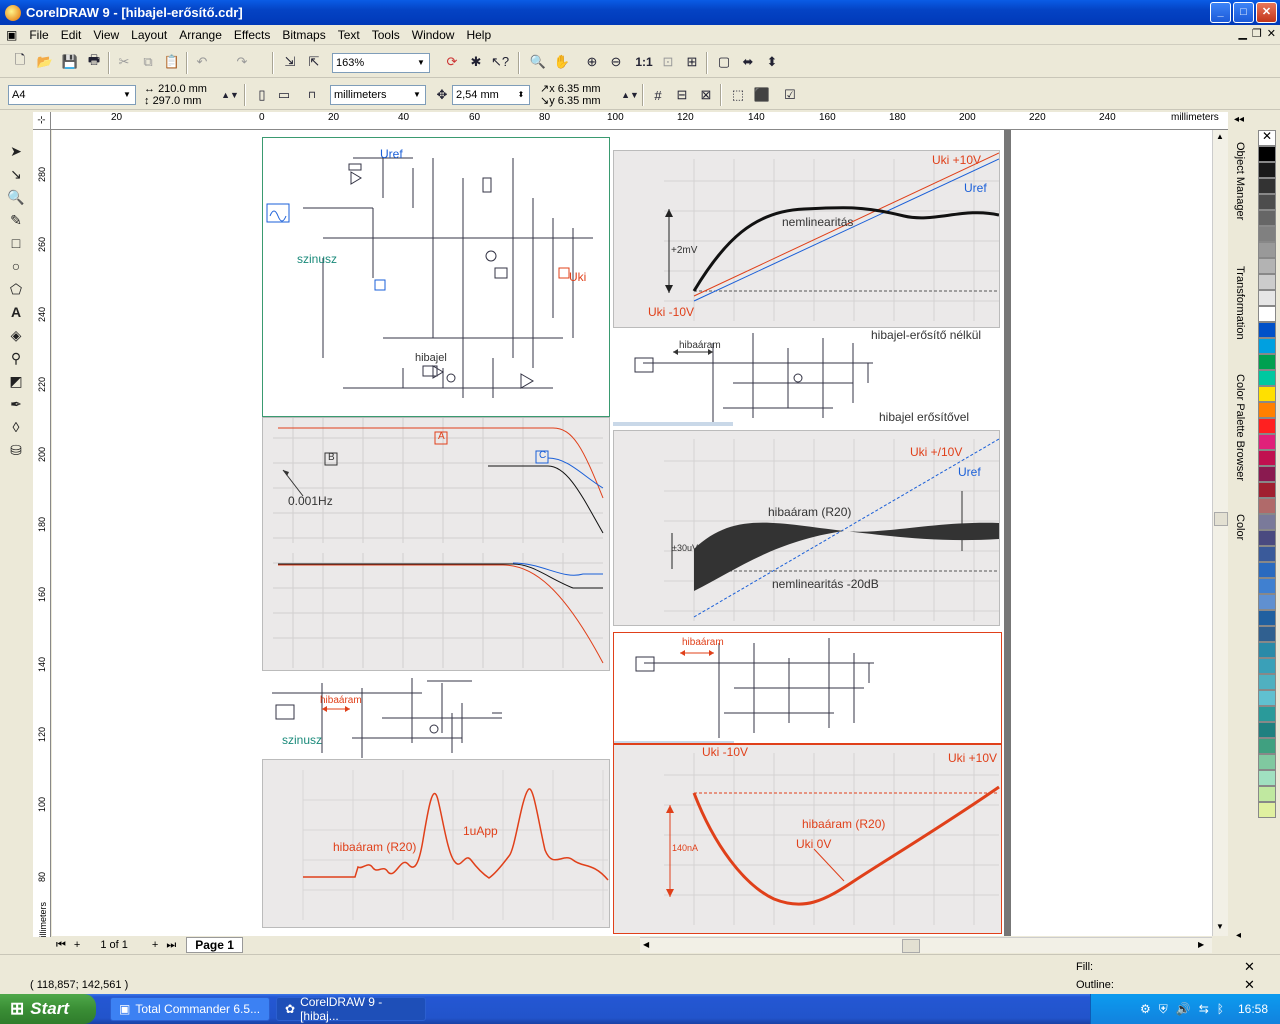  Describe the element at coordinates (1201, 944) in the screenshot. I see `scroll-right-icon: ▶` at that location.